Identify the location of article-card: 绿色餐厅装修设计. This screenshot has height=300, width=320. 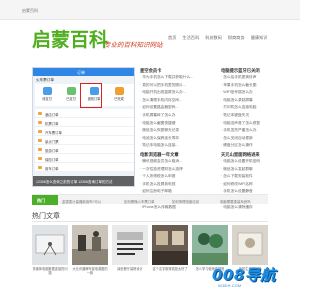
(130, 254).